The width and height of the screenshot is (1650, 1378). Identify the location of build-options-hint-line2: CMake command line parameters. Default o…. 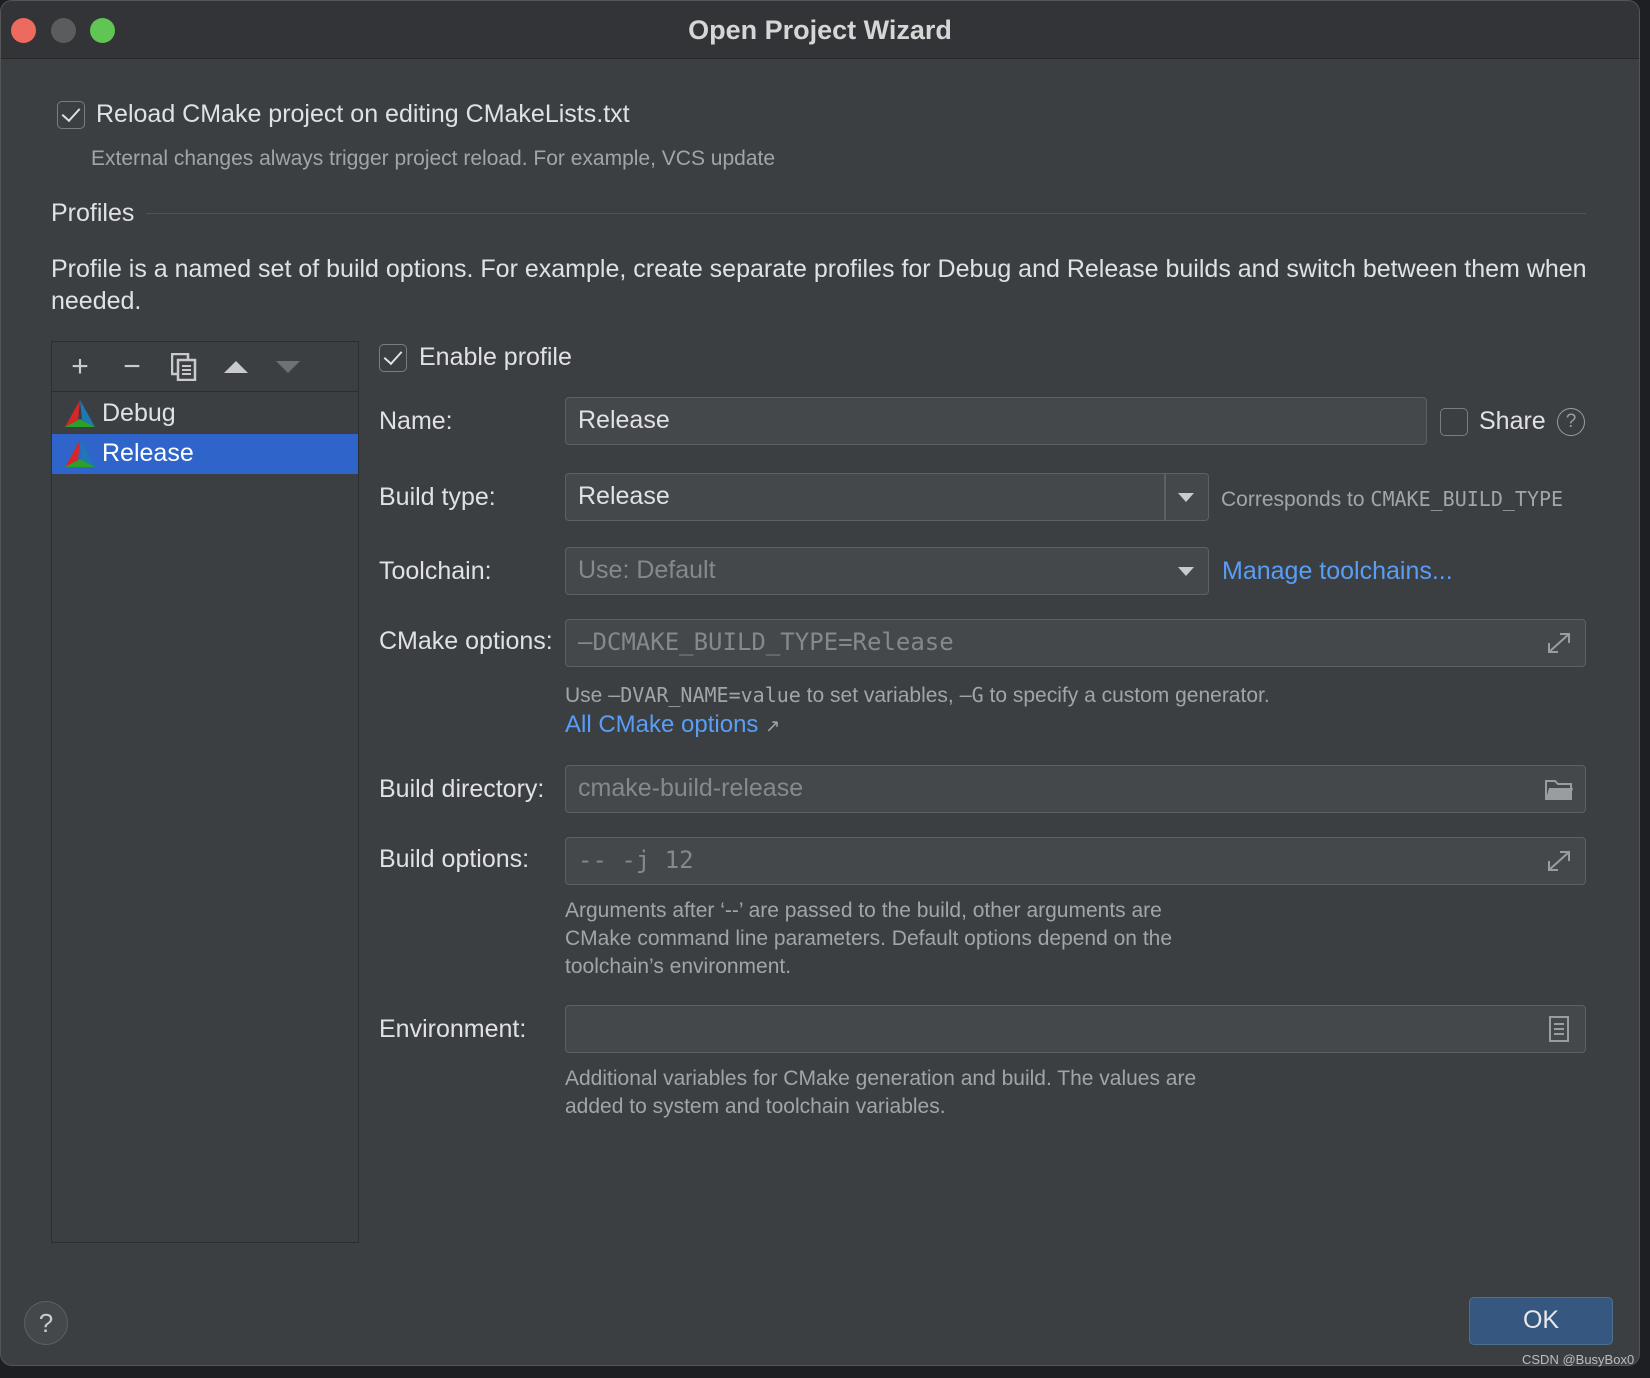
(869, 938).